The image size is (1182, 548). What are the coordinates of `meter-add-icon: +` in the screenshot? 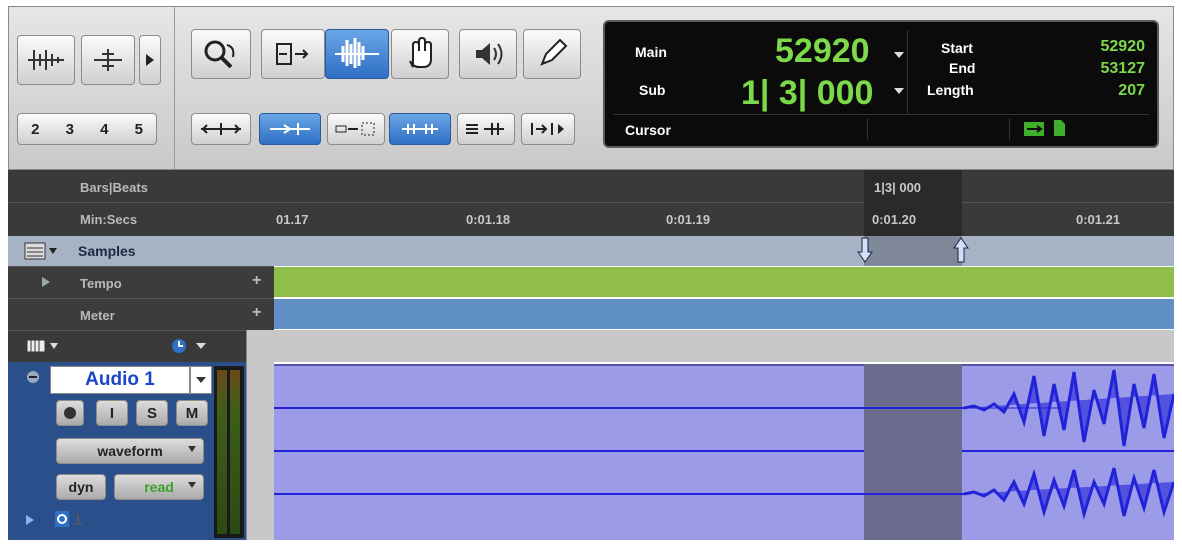 It's located at (256, 313).